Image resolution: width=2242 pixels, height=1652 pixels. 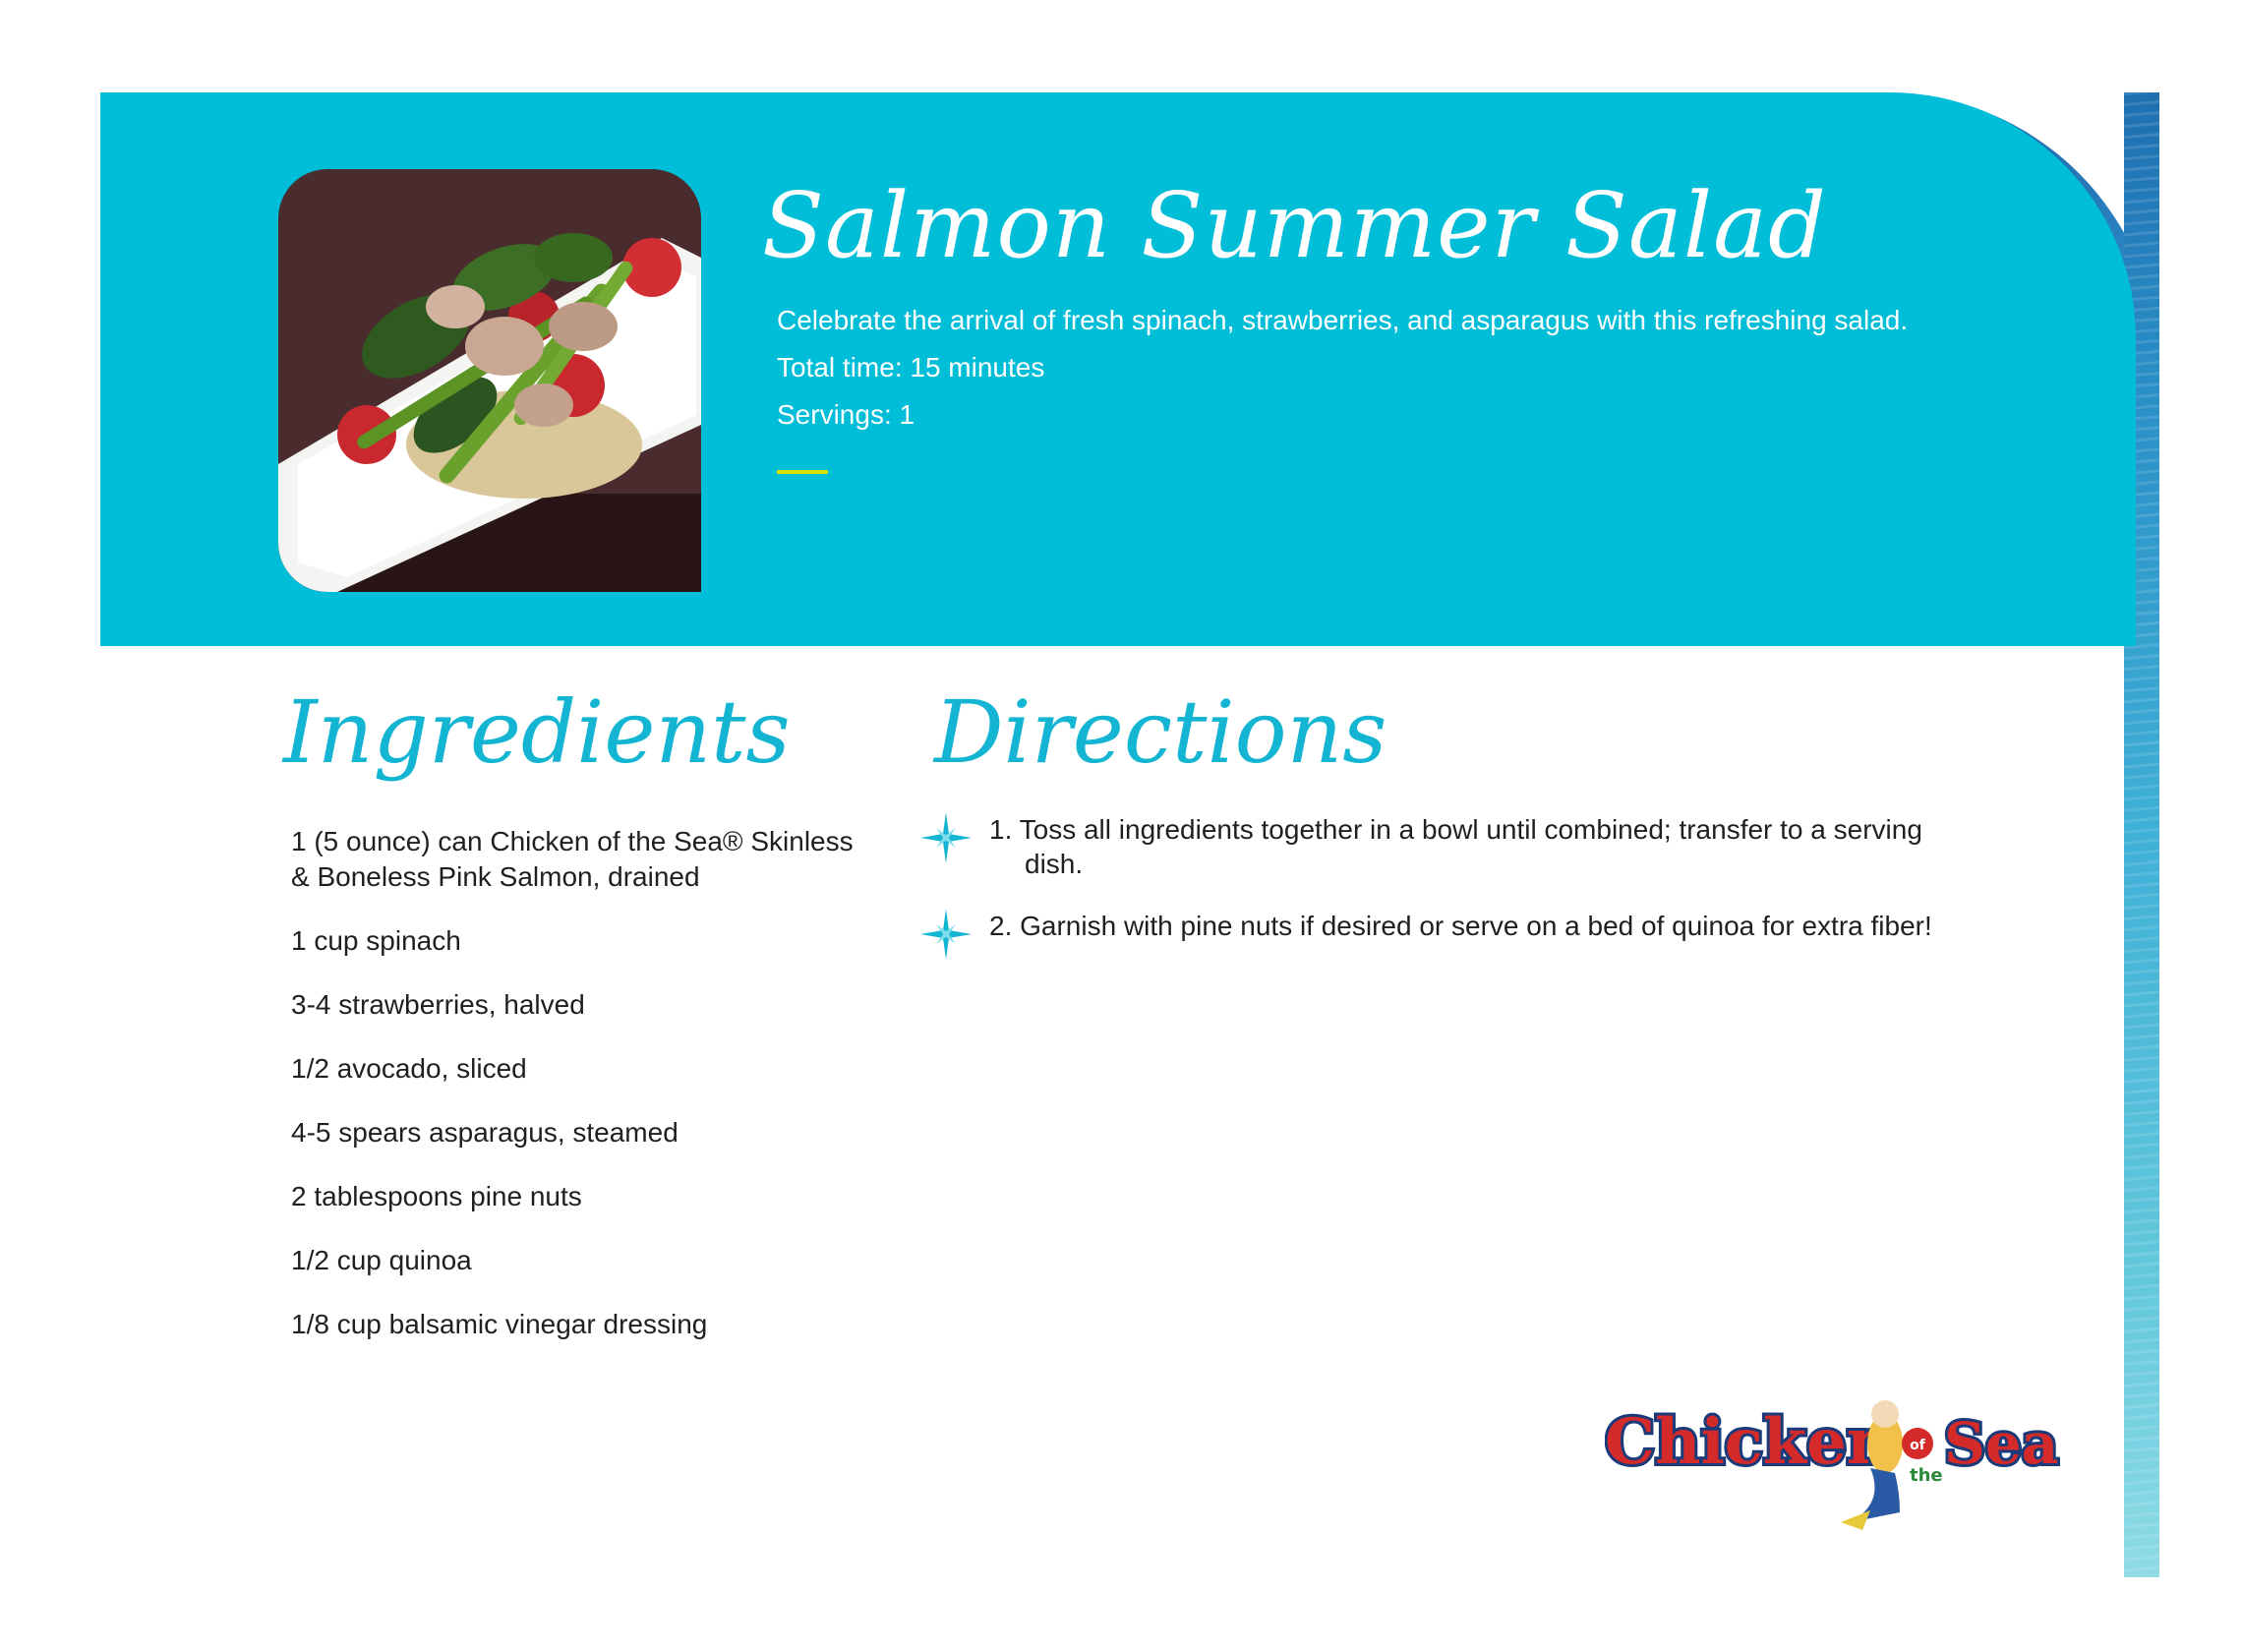 What do you see at coordinates (409, 1068) in the screenshot?
I see `ingredient-item: 1/2 avocado, sliced` at bounding box center [409, 1068].